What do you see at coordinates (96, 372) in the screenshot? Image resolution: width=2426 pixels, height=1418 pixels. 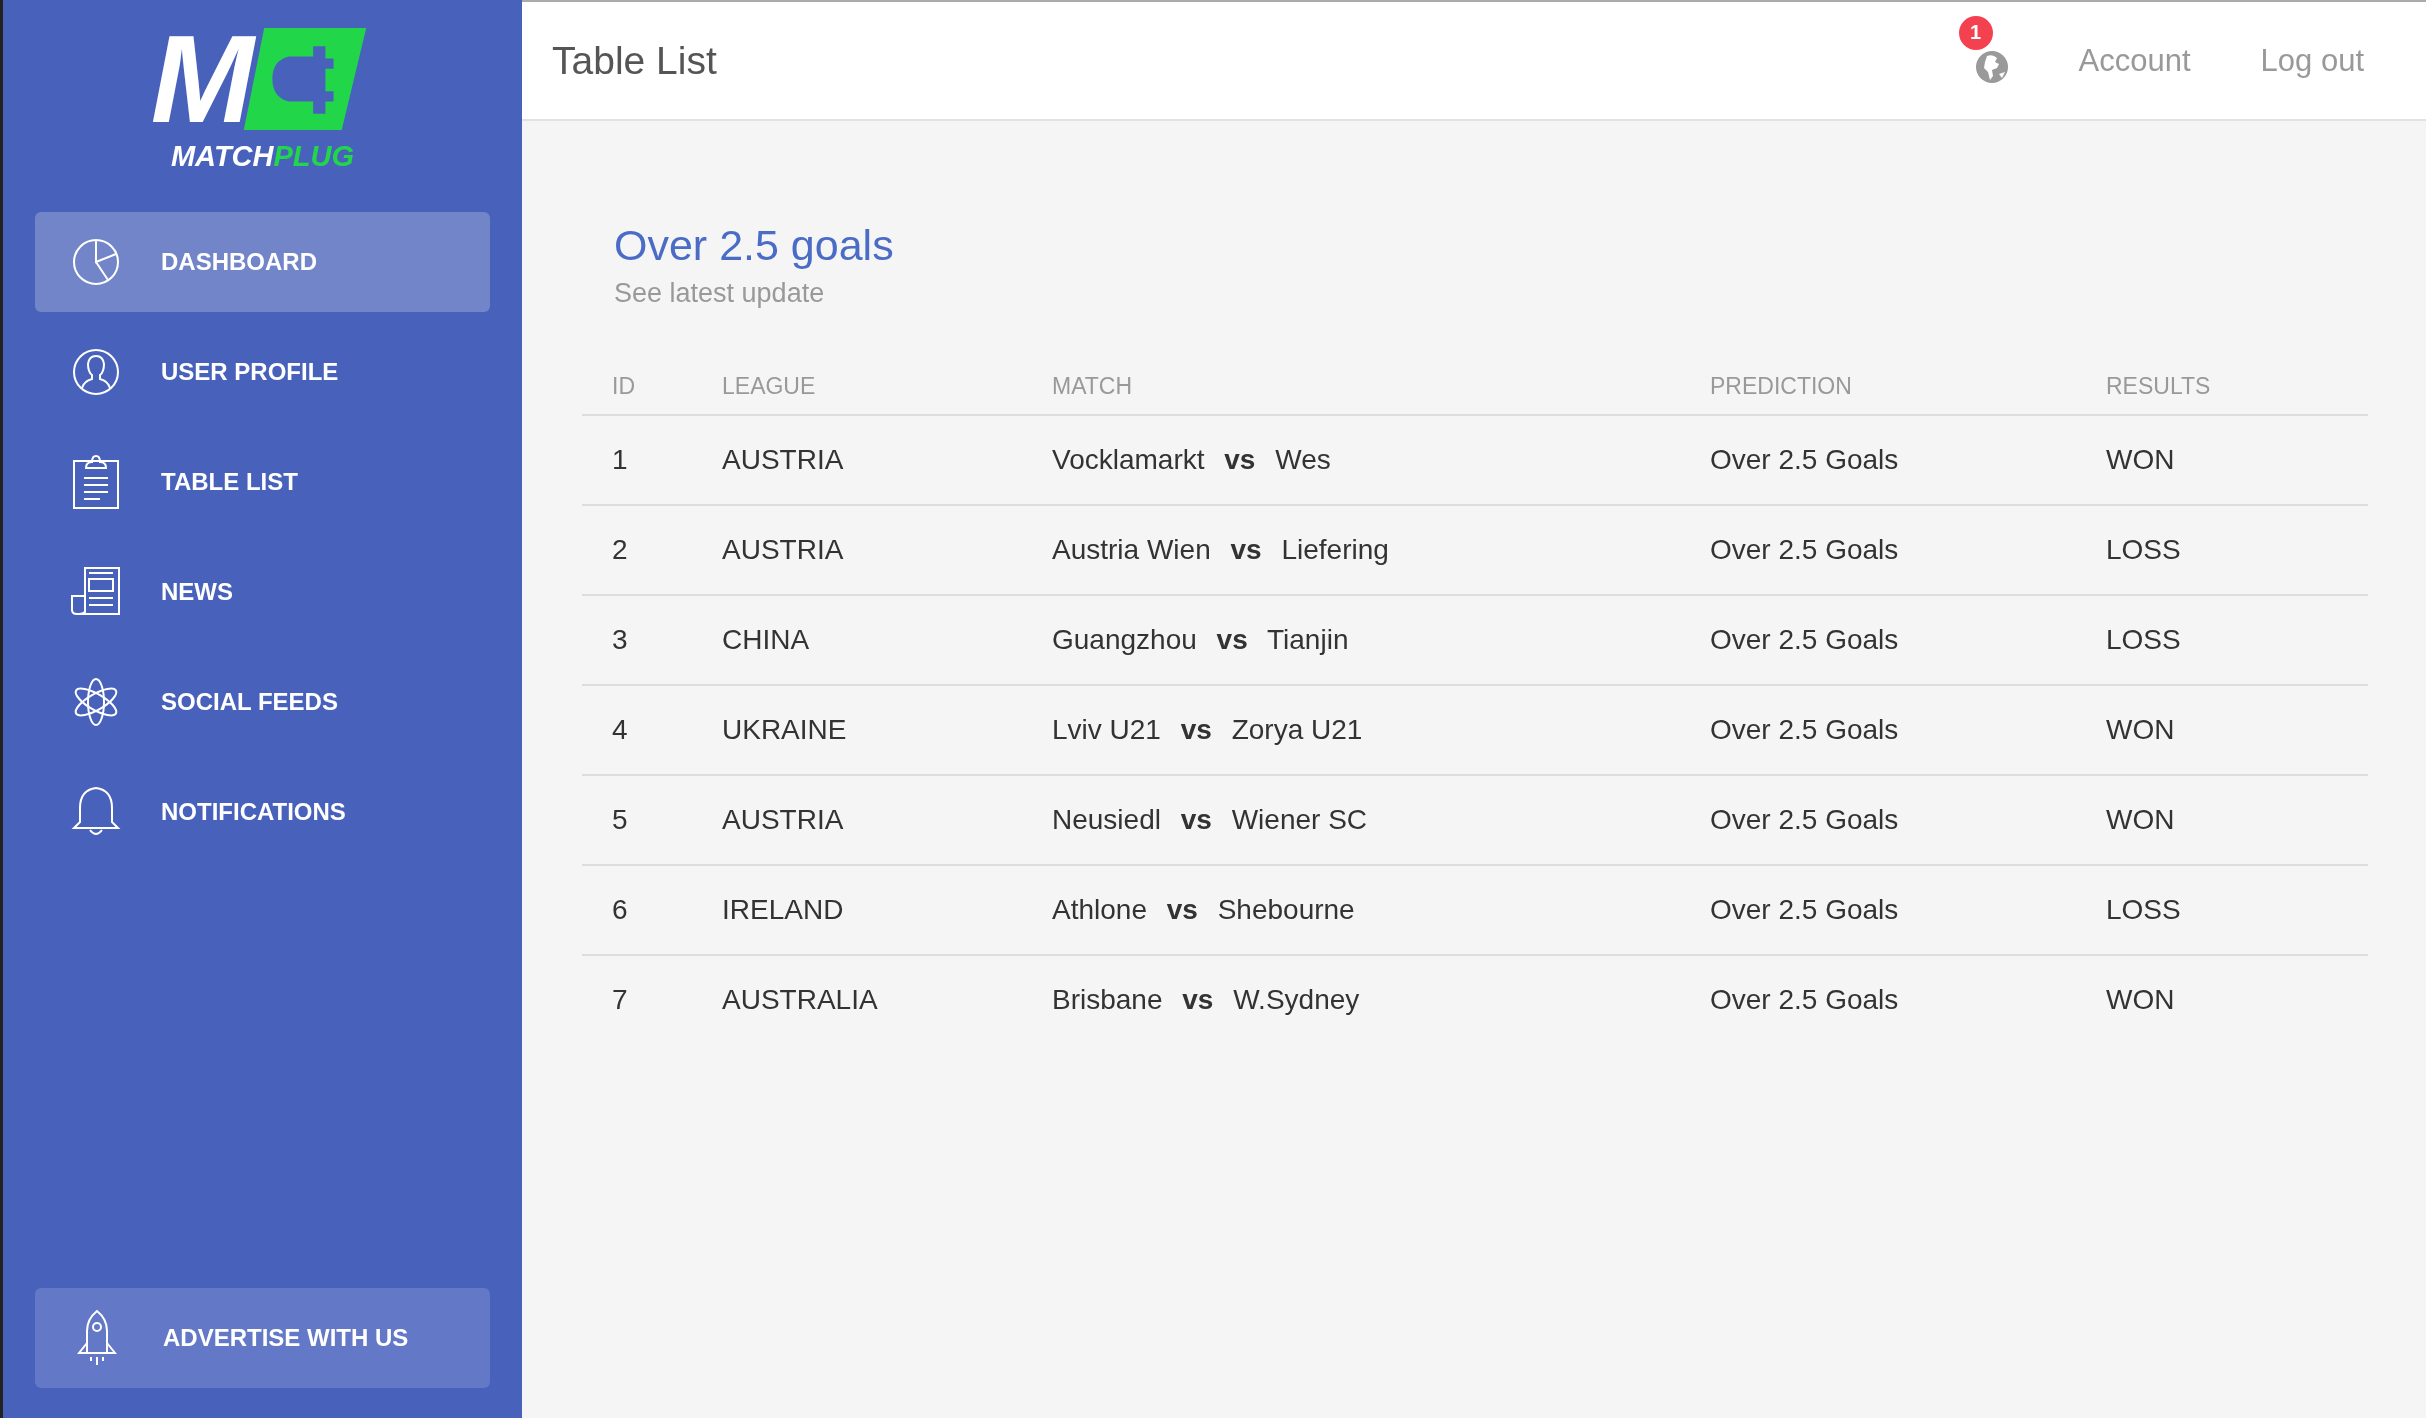 I see `user-icon` at bounding box center [96, 372].